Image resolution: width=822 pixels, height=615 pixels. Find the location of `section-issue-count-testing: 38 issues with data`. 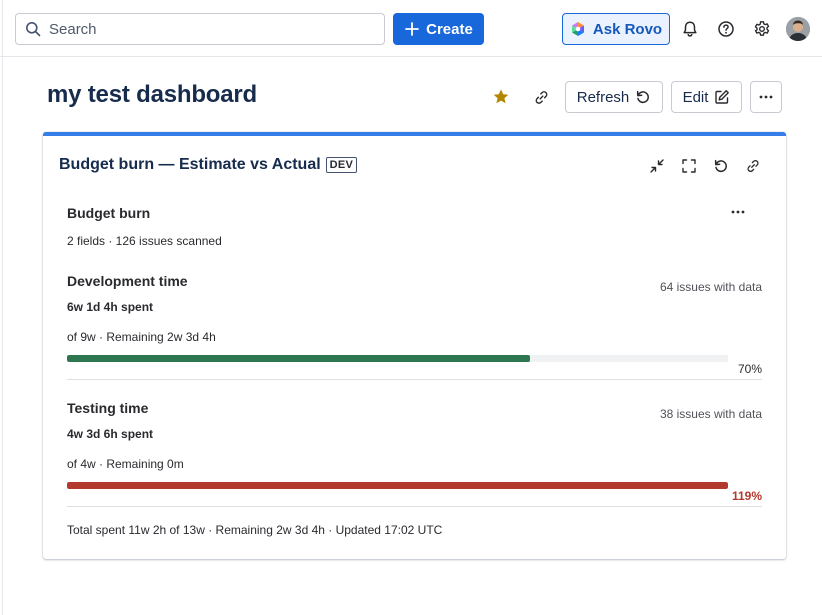

section-issue-count-testing: 38 issues with data is located at coordinates (710, 414).